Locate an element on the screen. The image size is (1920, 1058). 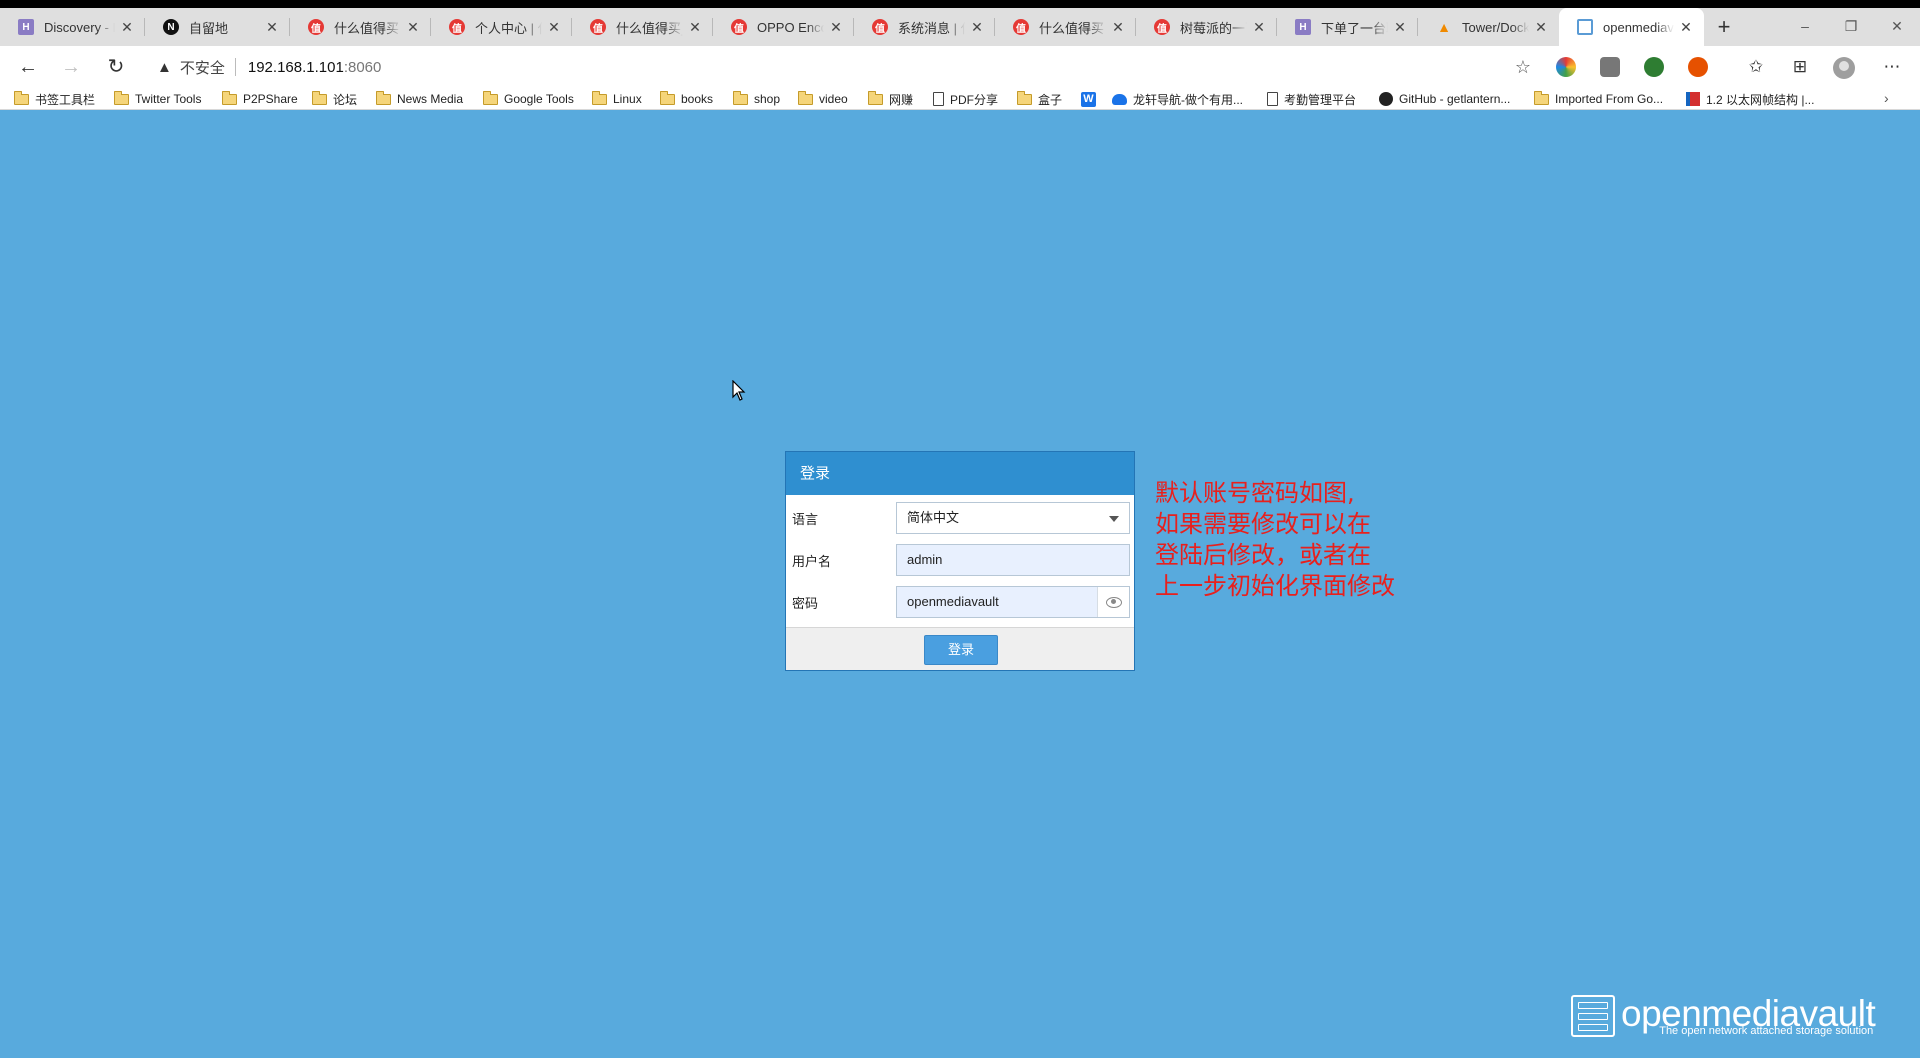
annotation-line: 默认账号密码如图, is located at coordinates (1255, 493).